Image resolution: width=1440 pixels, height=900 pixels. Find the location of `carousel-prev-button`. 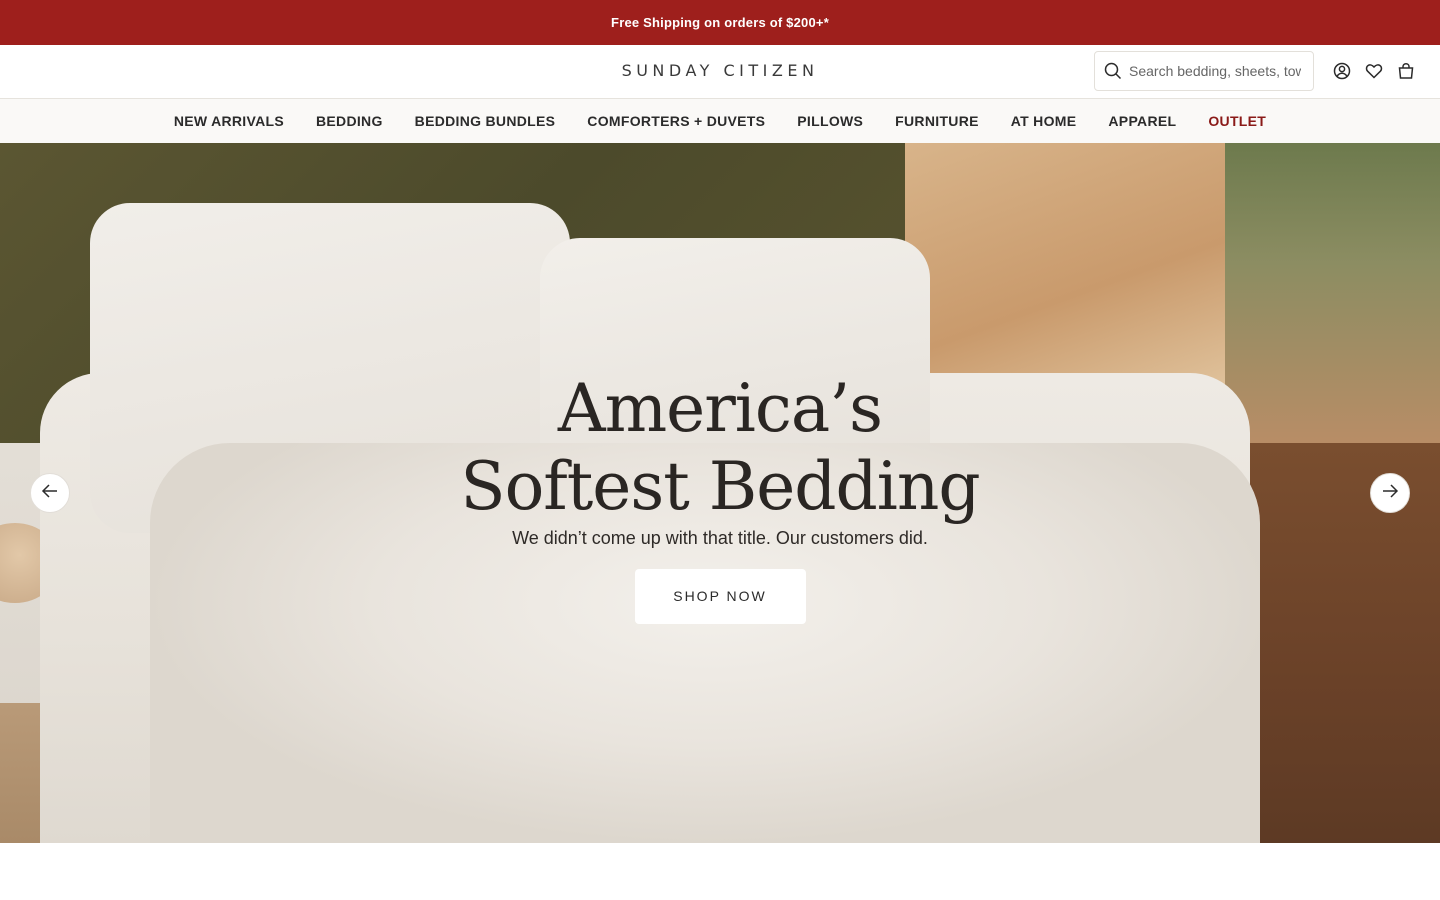

carousel-prev-button is located at coordinates (50, 493).